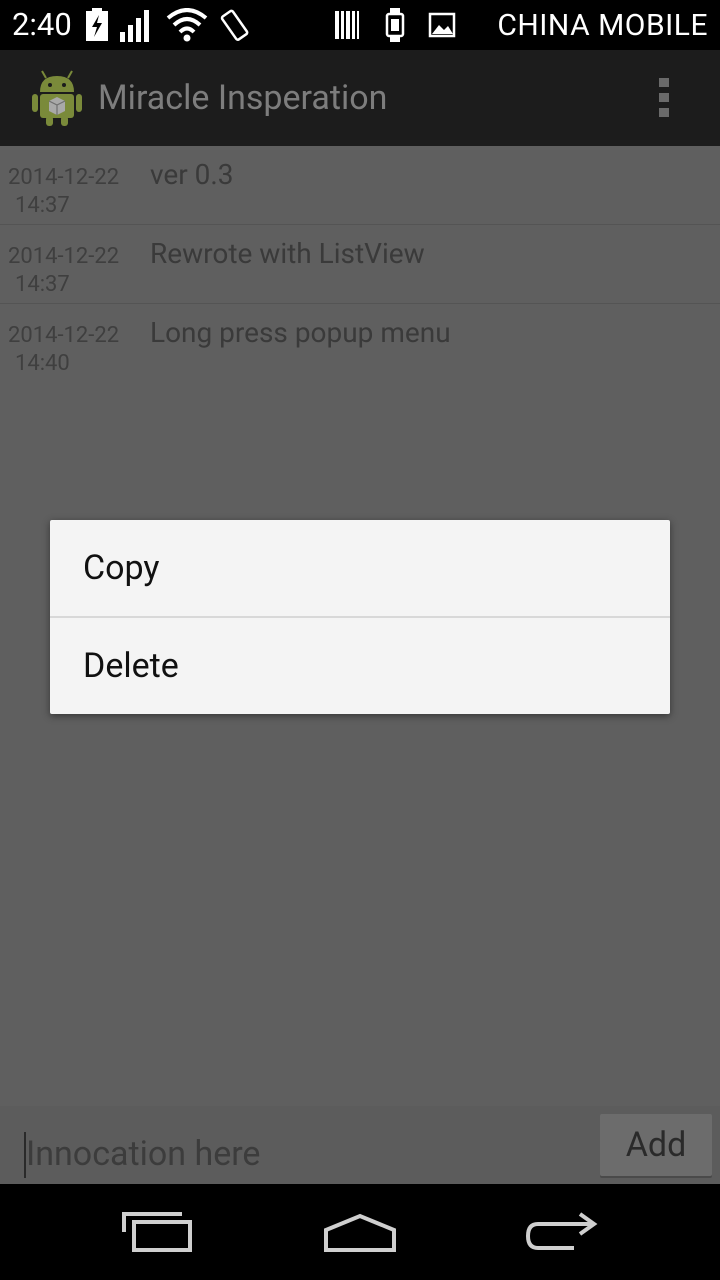  Describe the element at coordinates (73, 350) in the screenshot. I see `entry-timestamp: 2014-12-22 14:40` at that location.